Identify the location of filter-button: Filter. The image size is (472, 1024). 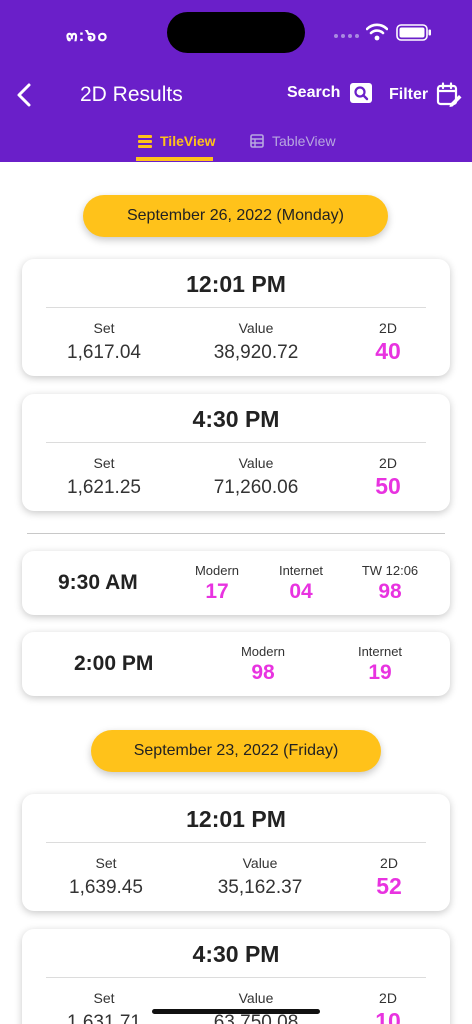
(425, 95).